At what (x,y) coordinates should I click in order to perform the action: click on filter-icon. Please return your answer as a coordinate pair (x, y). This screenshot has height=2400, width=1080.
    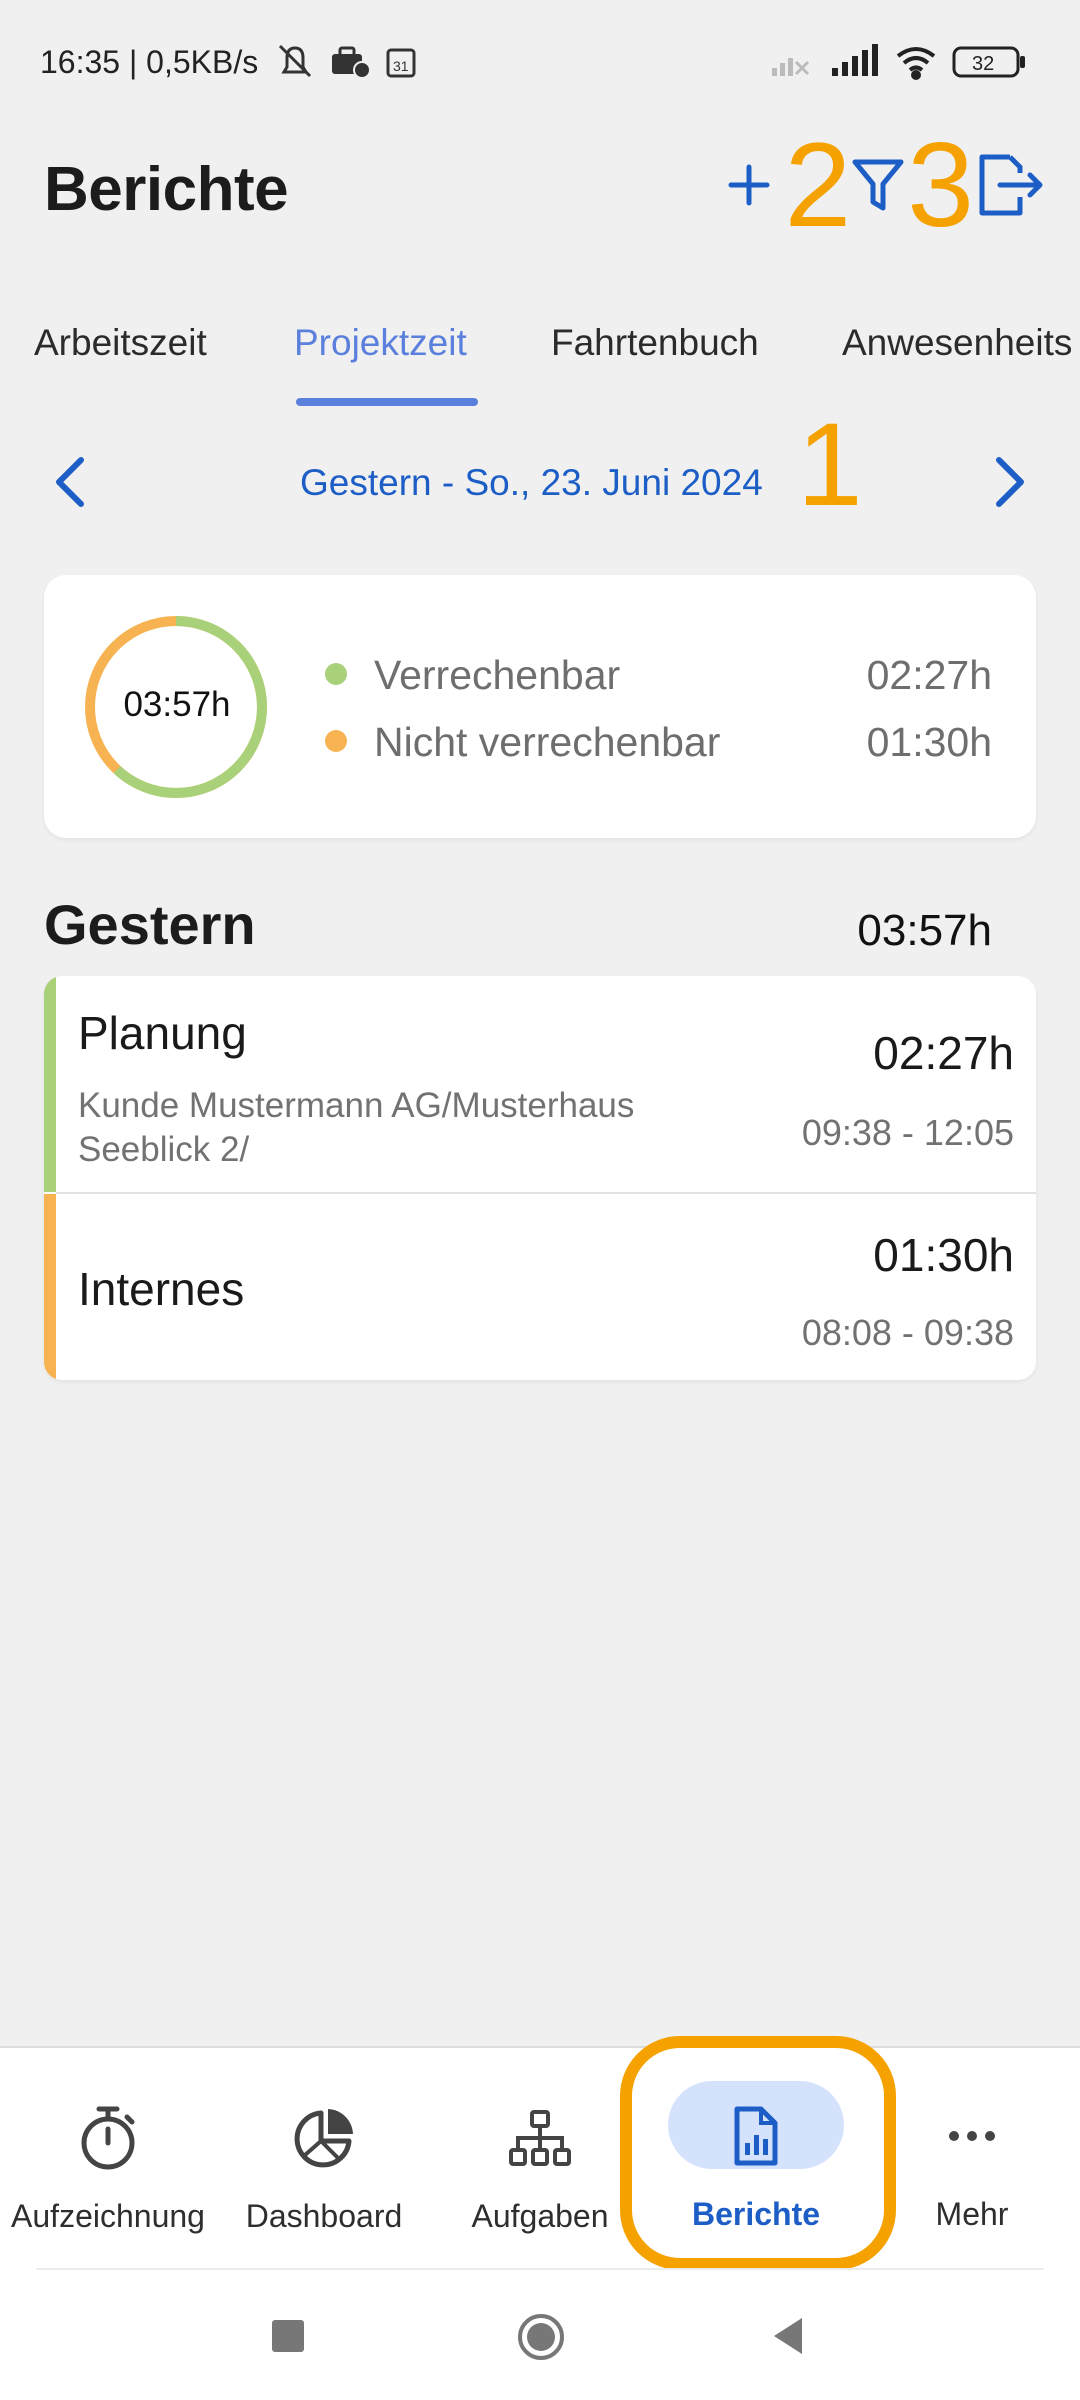
    Looking at the image, I should click on (878, 185).